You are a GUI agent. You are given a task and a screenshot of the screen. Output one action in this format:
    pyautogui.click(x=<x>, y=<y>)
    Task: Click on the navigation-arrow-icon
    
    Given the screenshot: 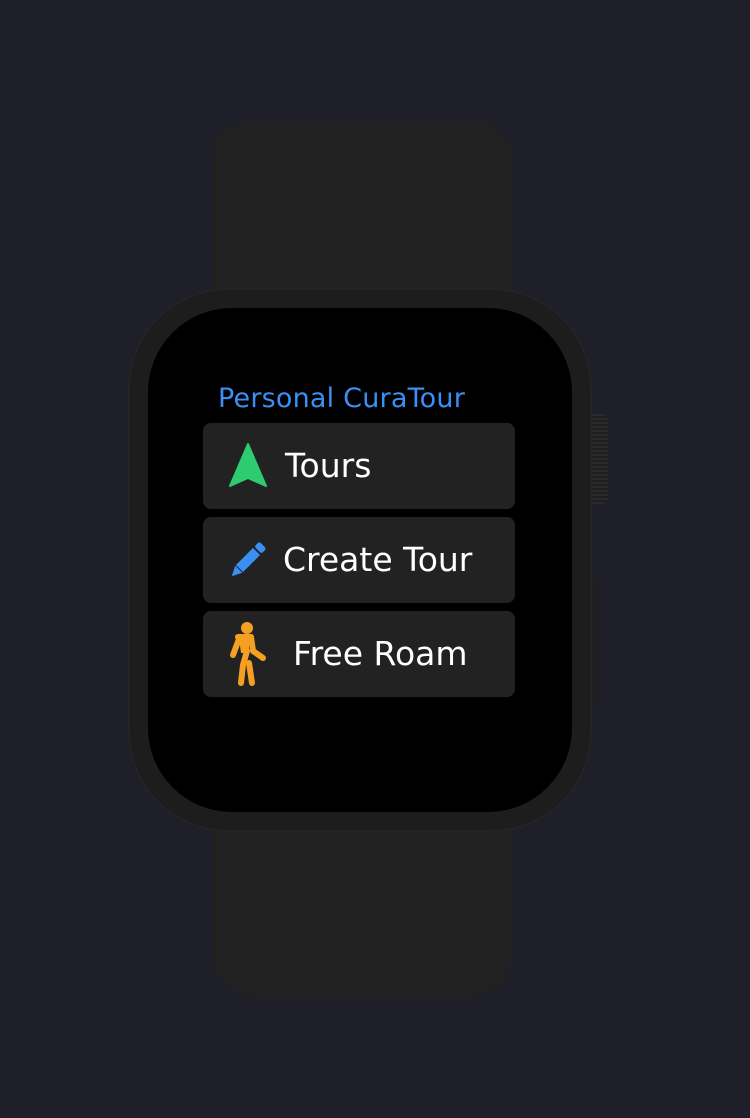 What is the action you would take?
    pyautogui.click(x=248, y=465)
    